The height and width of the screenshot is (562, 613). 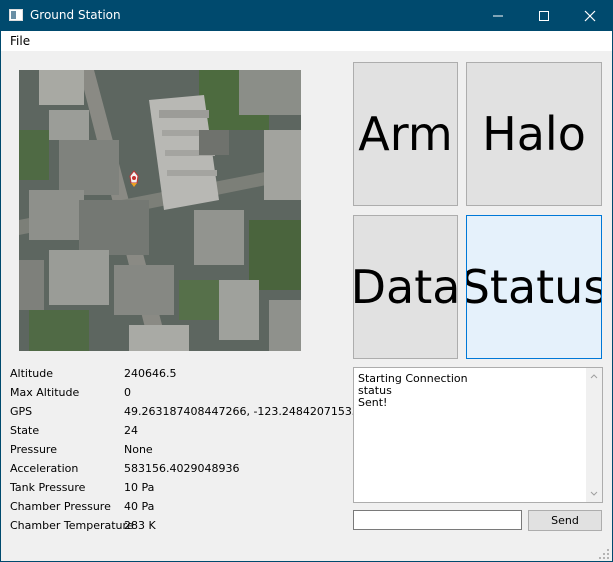 I want to click on console-scrollbar, so click(x=594, y=435).